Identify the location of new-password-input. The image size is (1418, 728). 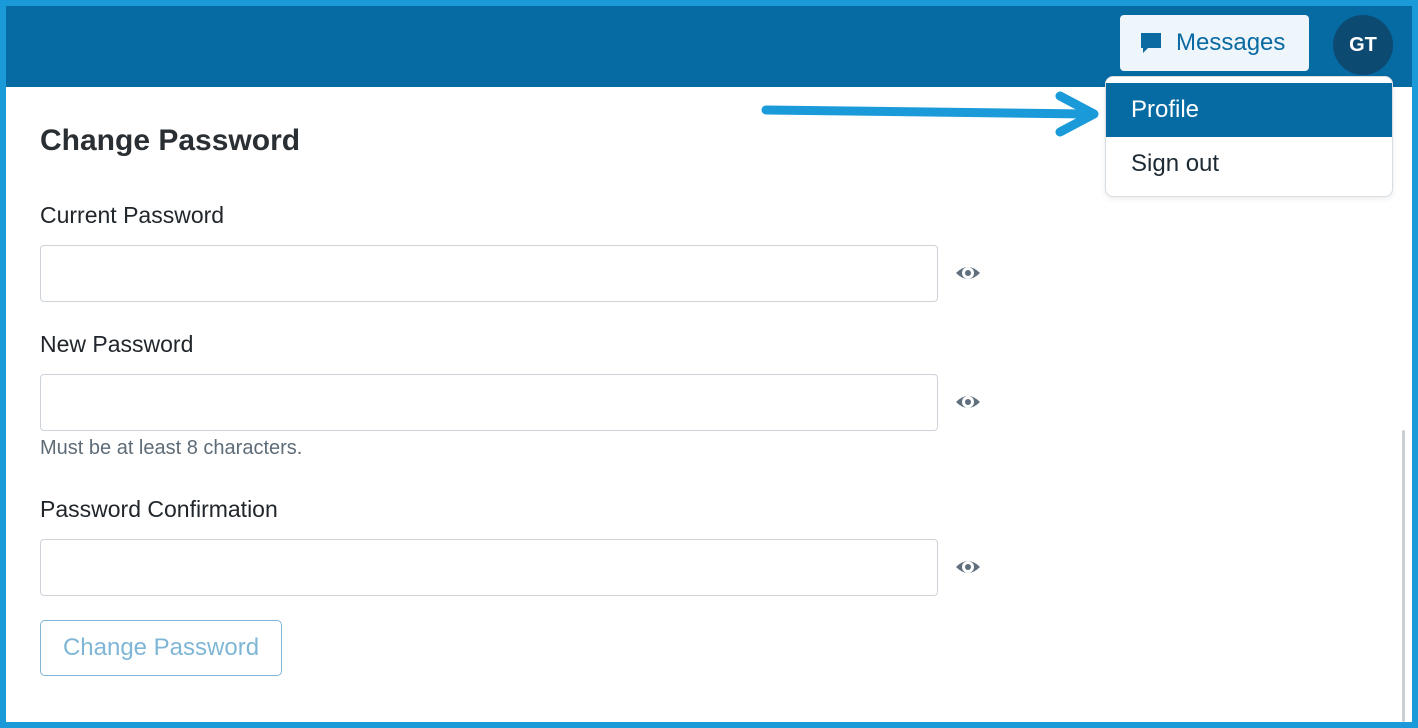
(489, 402).